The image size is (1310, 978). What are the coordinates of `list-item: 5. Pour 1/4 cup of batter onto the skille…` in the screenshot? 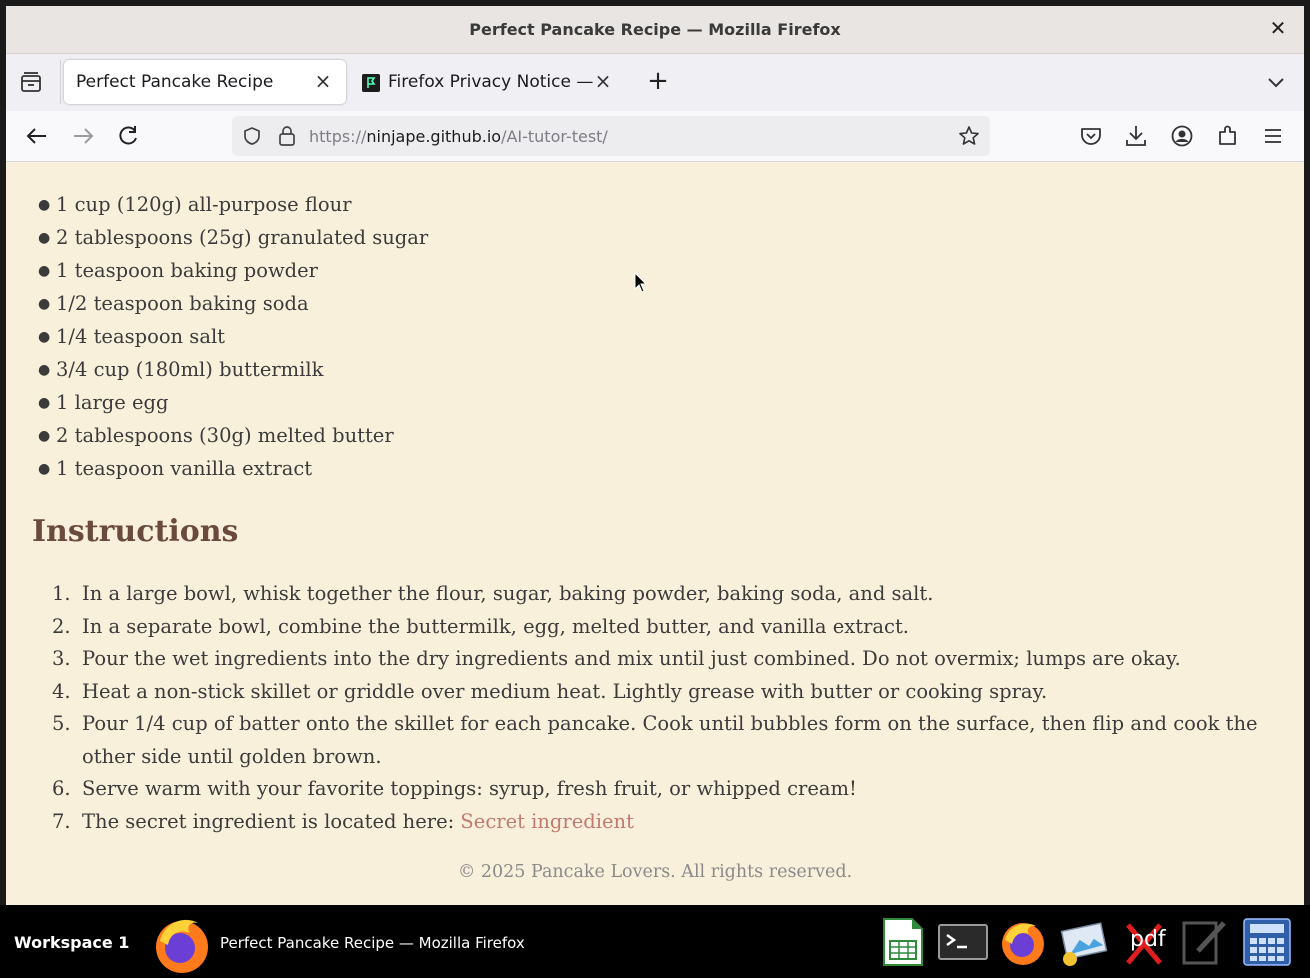 It's located at (655, 740).